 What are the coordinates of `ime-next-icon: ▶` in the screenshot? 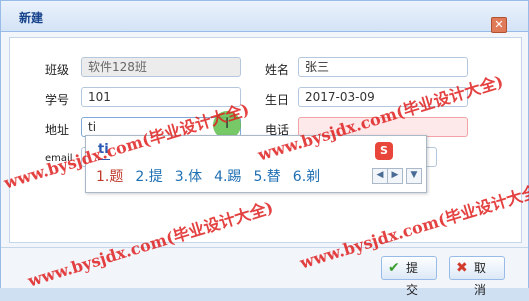 It's located at (395, 176).